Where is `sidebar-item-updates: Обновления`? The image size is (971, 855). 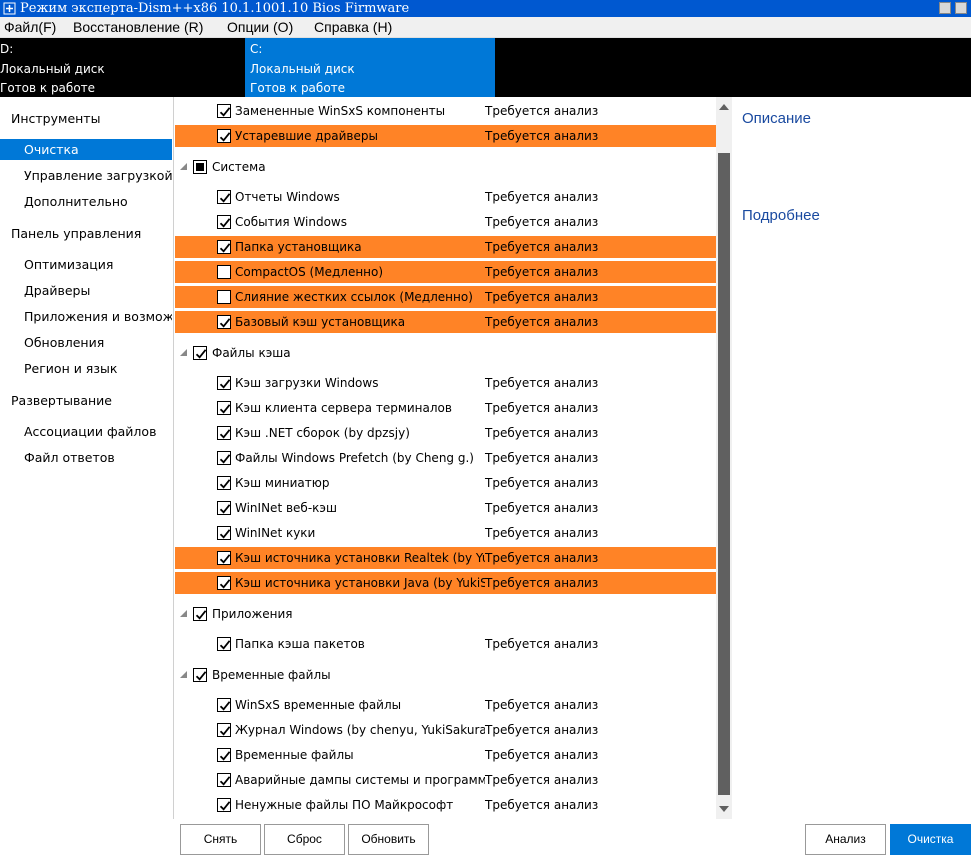 sidebar-item-updates: Обновления is located at coordinates (86, 342).